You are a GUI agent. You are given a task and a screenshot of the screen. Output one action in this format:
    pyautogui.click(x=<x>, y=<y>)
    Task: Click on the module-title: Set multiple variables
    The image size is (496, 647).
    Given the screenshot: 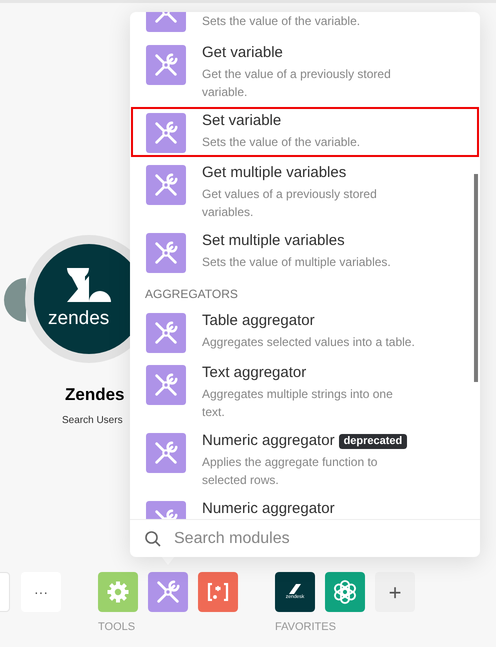 What is the action you would take?
    pyautogui.click(x=273, y=241)
    